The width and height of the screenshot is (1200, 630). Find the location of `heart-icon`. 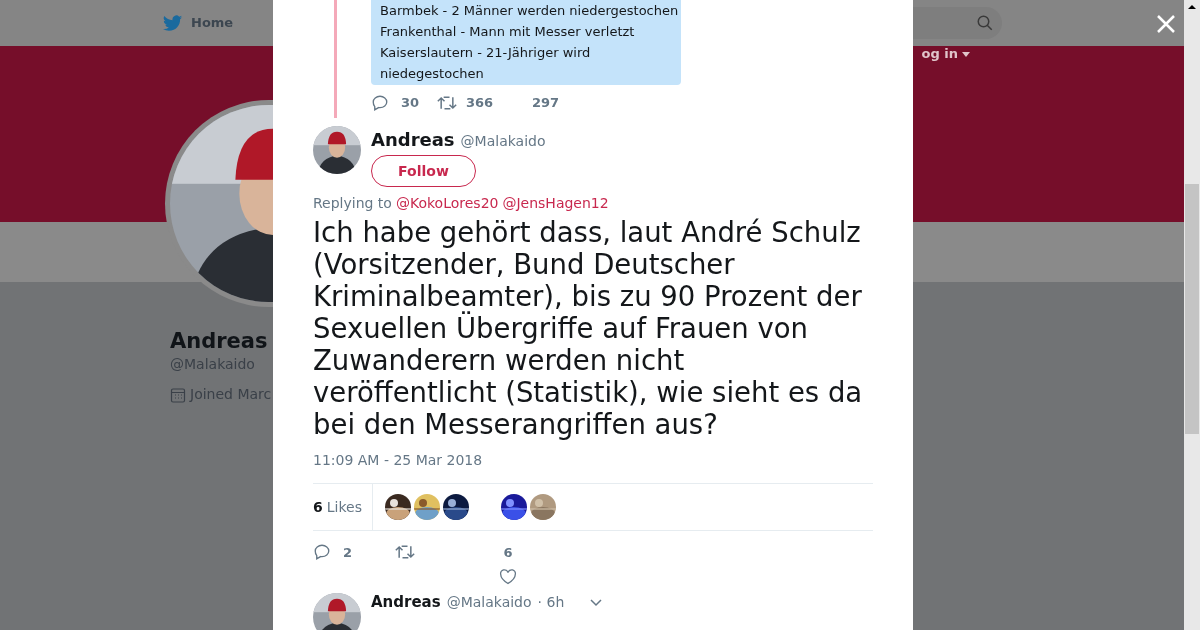

heart-icon is located at coordinates (508, 576).